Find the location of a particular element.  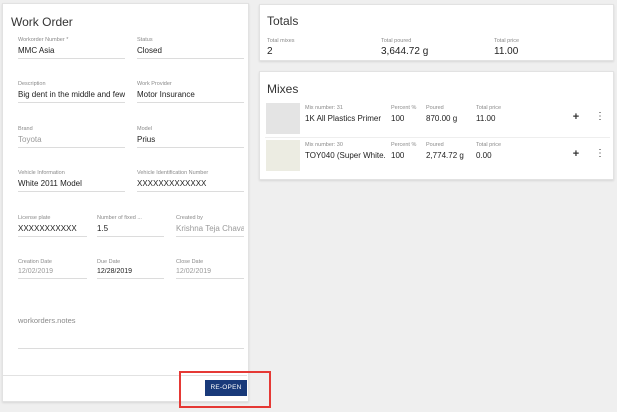

work-provider-label: Work Provider is located at coordinates (154, 84).